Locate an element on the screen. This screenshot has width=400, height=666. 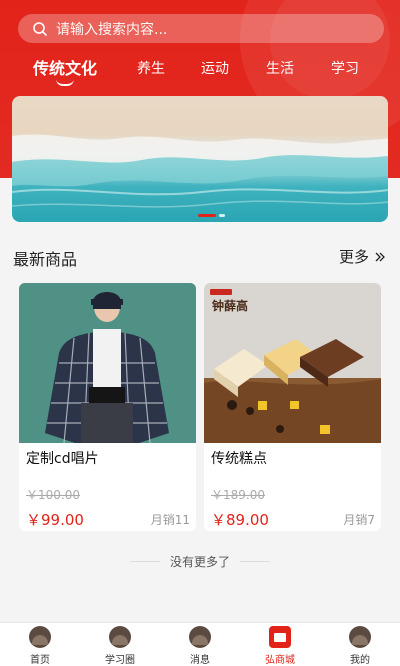
product-photo-jacket is located at coordinates (107, 363).